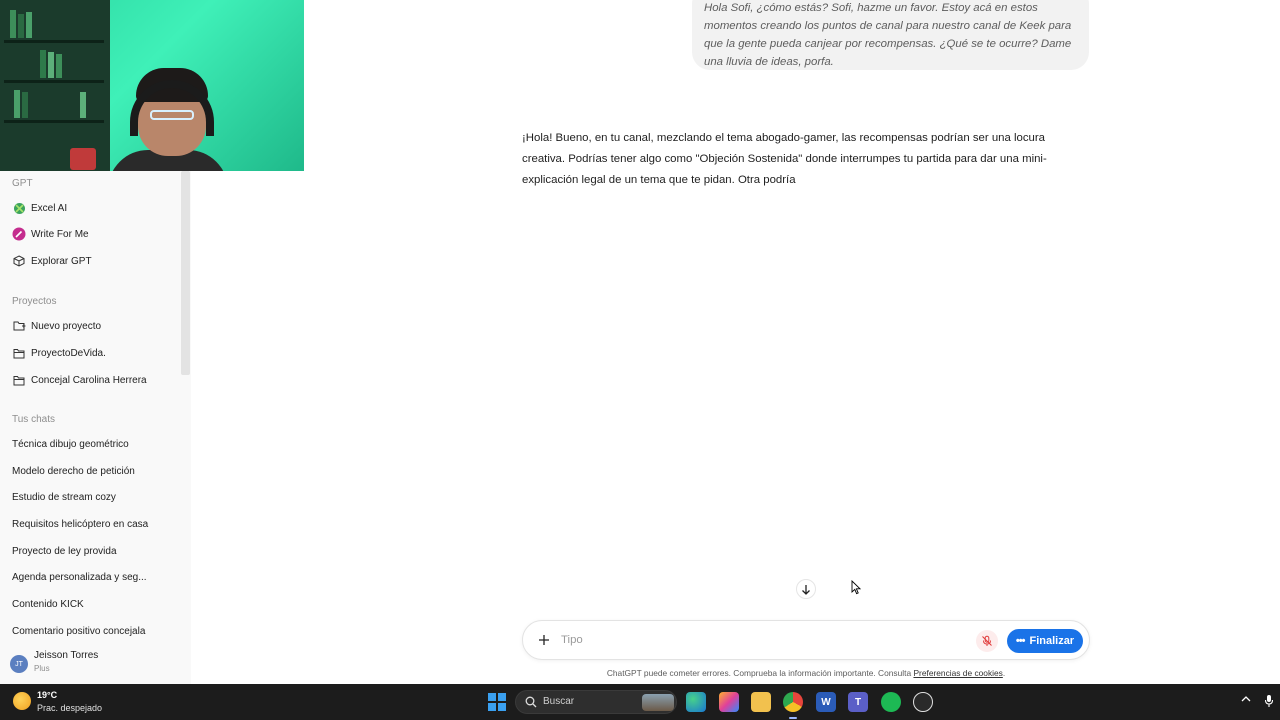 The height and width of the screenshot is (720, 1280). What do you see at coordinates (19, 664) in the screenshot?
I see `avatar: JT` at bounding box center [19, 664].